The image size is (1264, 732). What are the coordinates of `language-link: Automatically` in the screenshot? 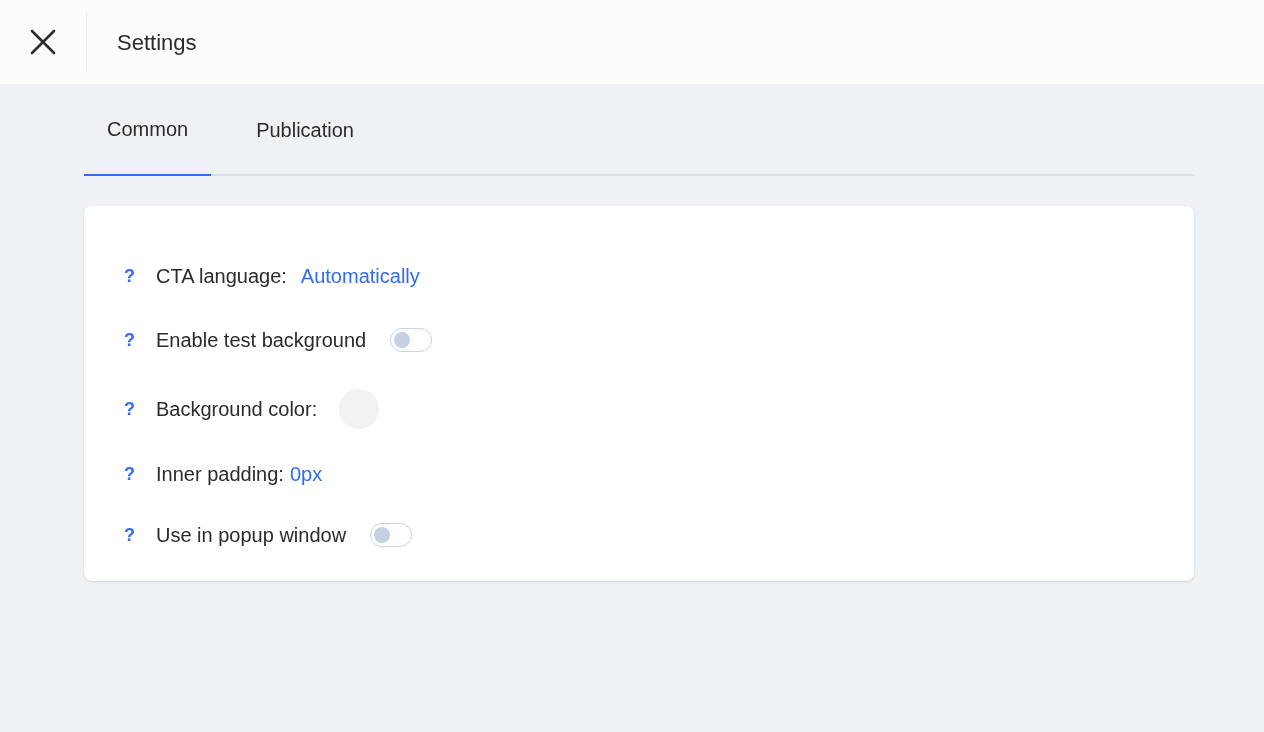 It's located at (360, 276).